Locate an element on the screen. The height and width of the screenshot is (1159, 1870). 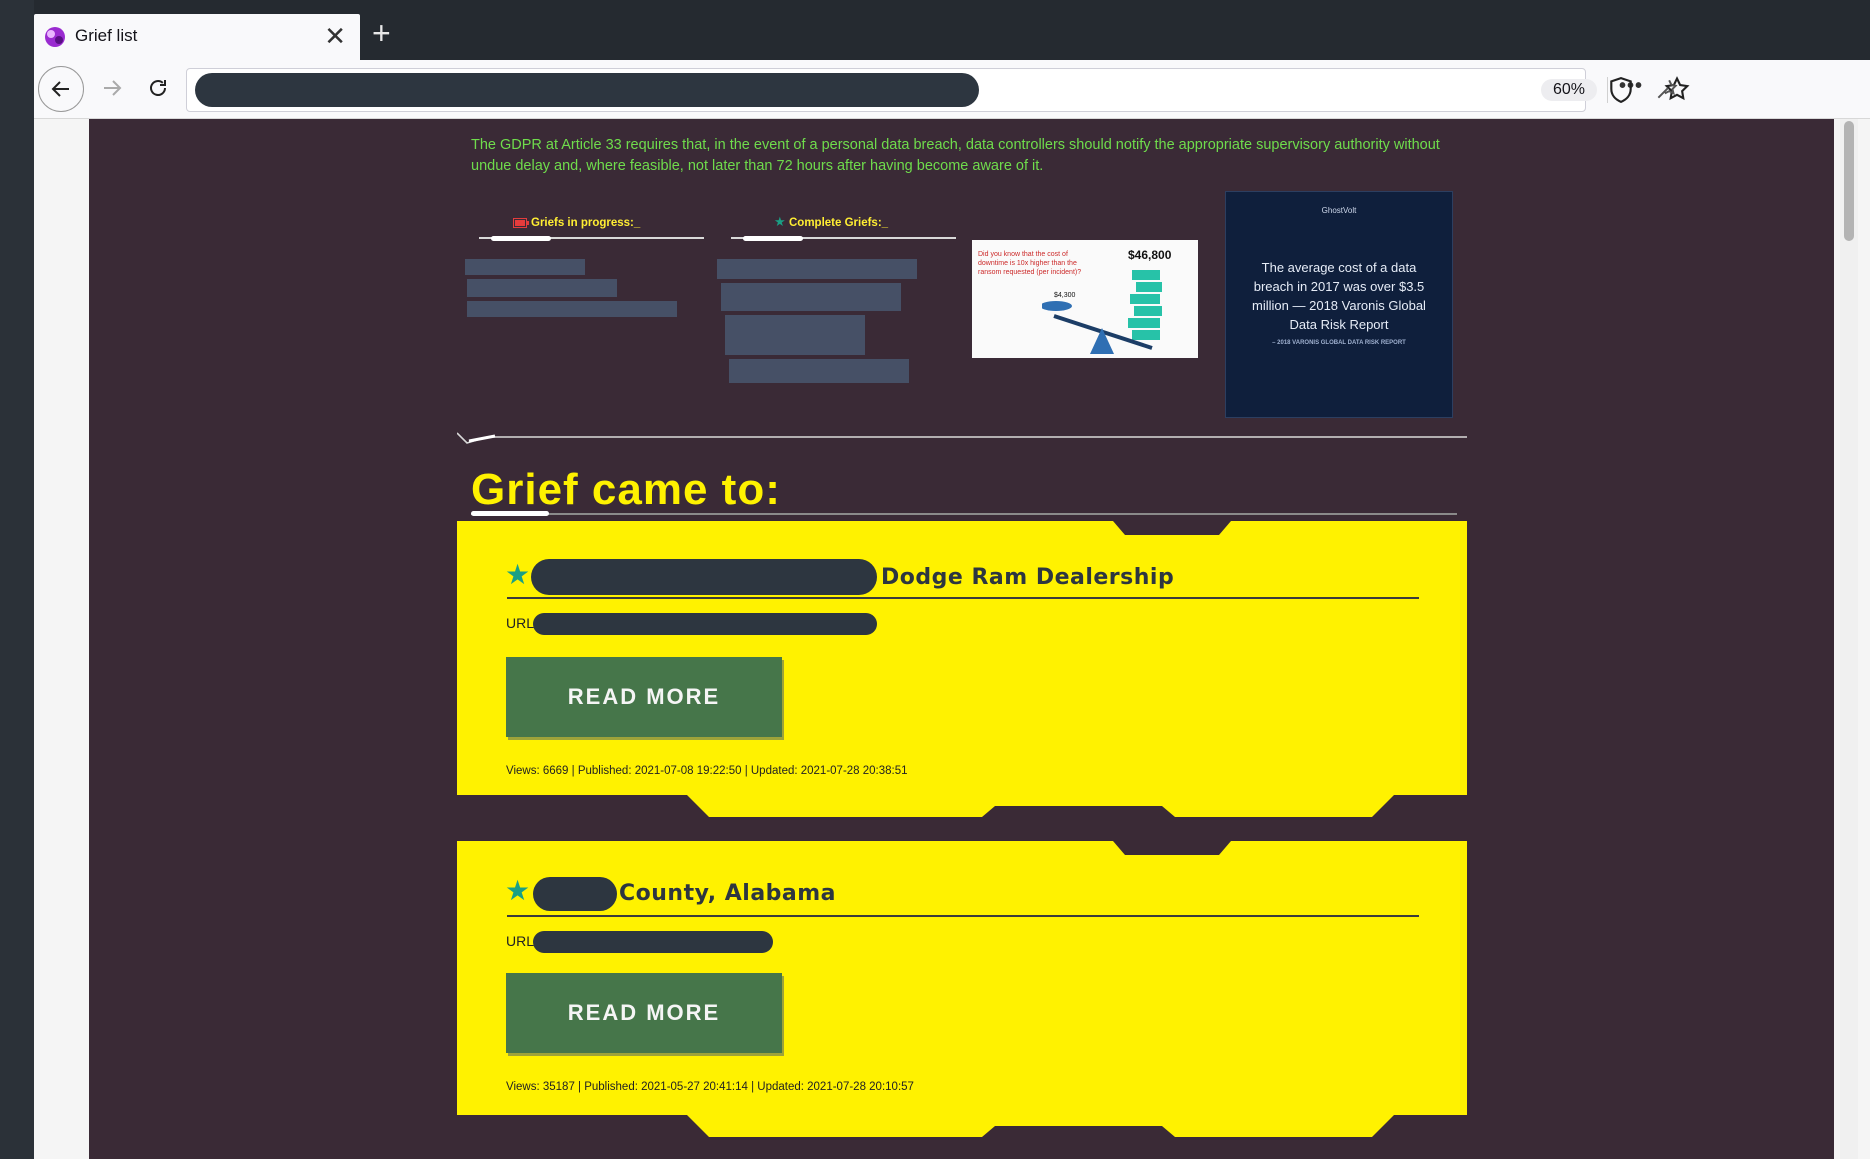
card-title: County, Alabama is located at coordinates (727, 893).